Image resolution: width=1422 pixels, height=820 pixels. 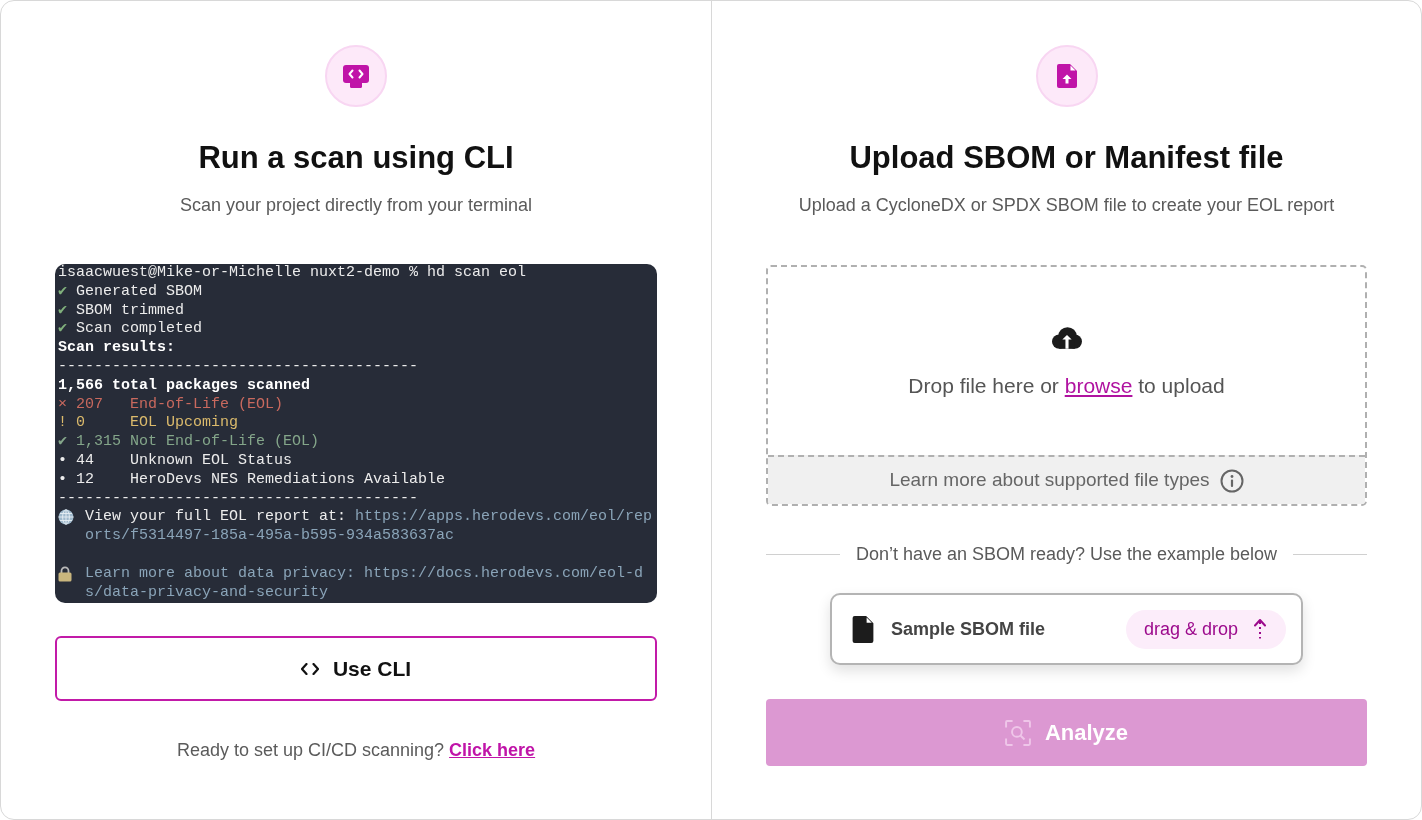 What do you see at coordinates (1260, 629) in the screenshot?
I see `arrow-up-icon` at bounding box center [1260, 629].